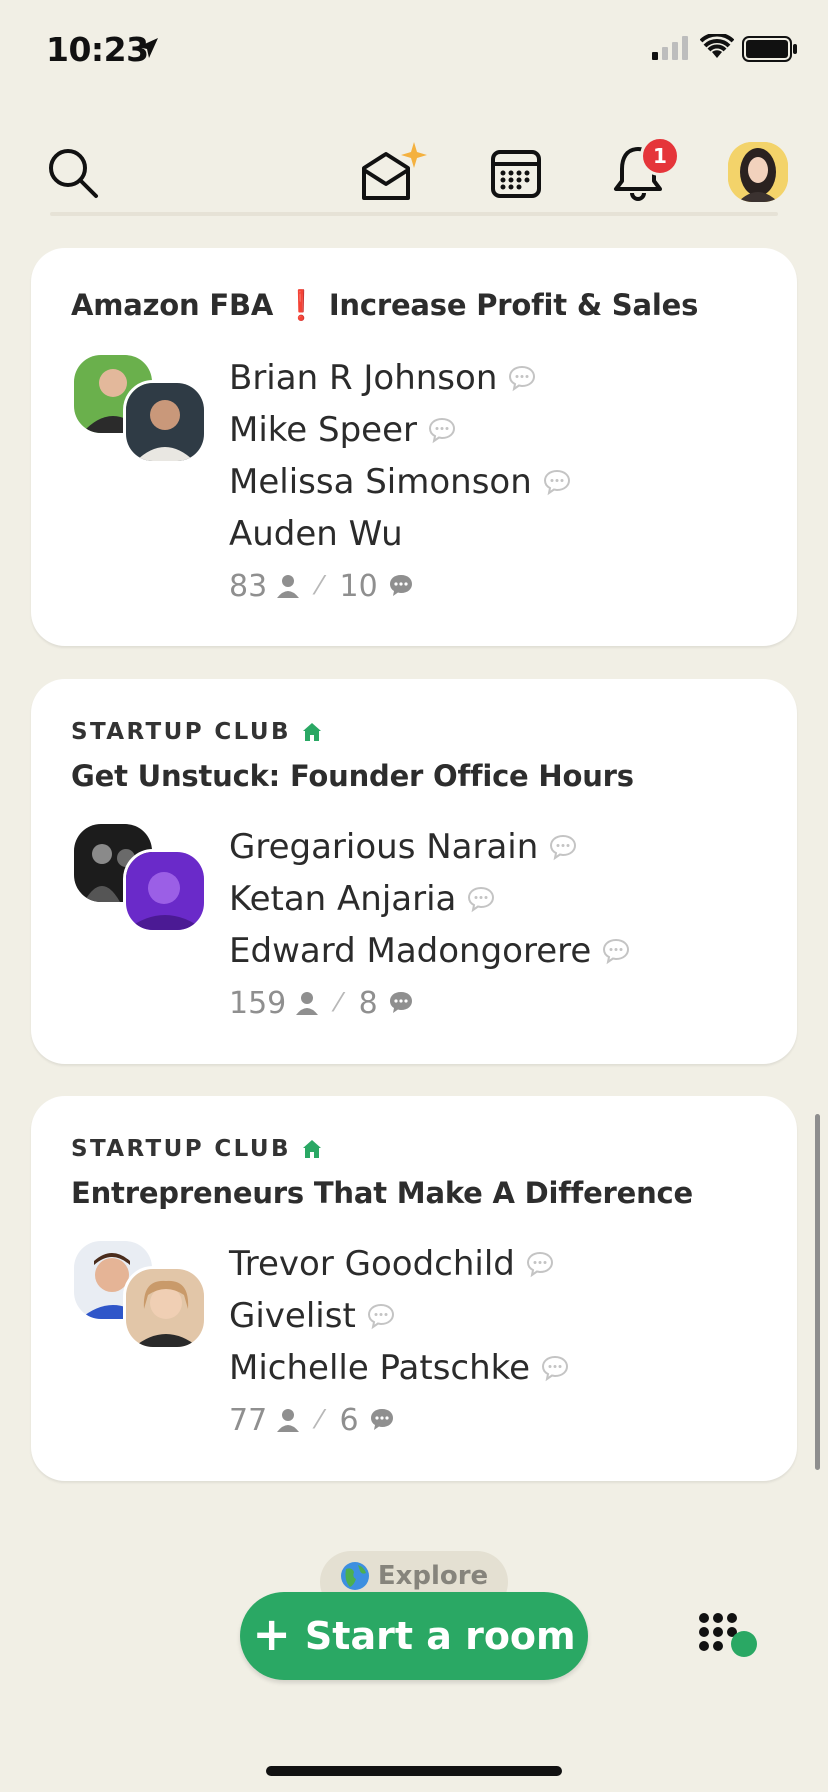 The width and height of the screenshot is (828, 1792). What do you see at coordinates (343, 899) in the screenshot?
I see `speaker-name: Ketan Anjaria` at bounding box center [343, 899].